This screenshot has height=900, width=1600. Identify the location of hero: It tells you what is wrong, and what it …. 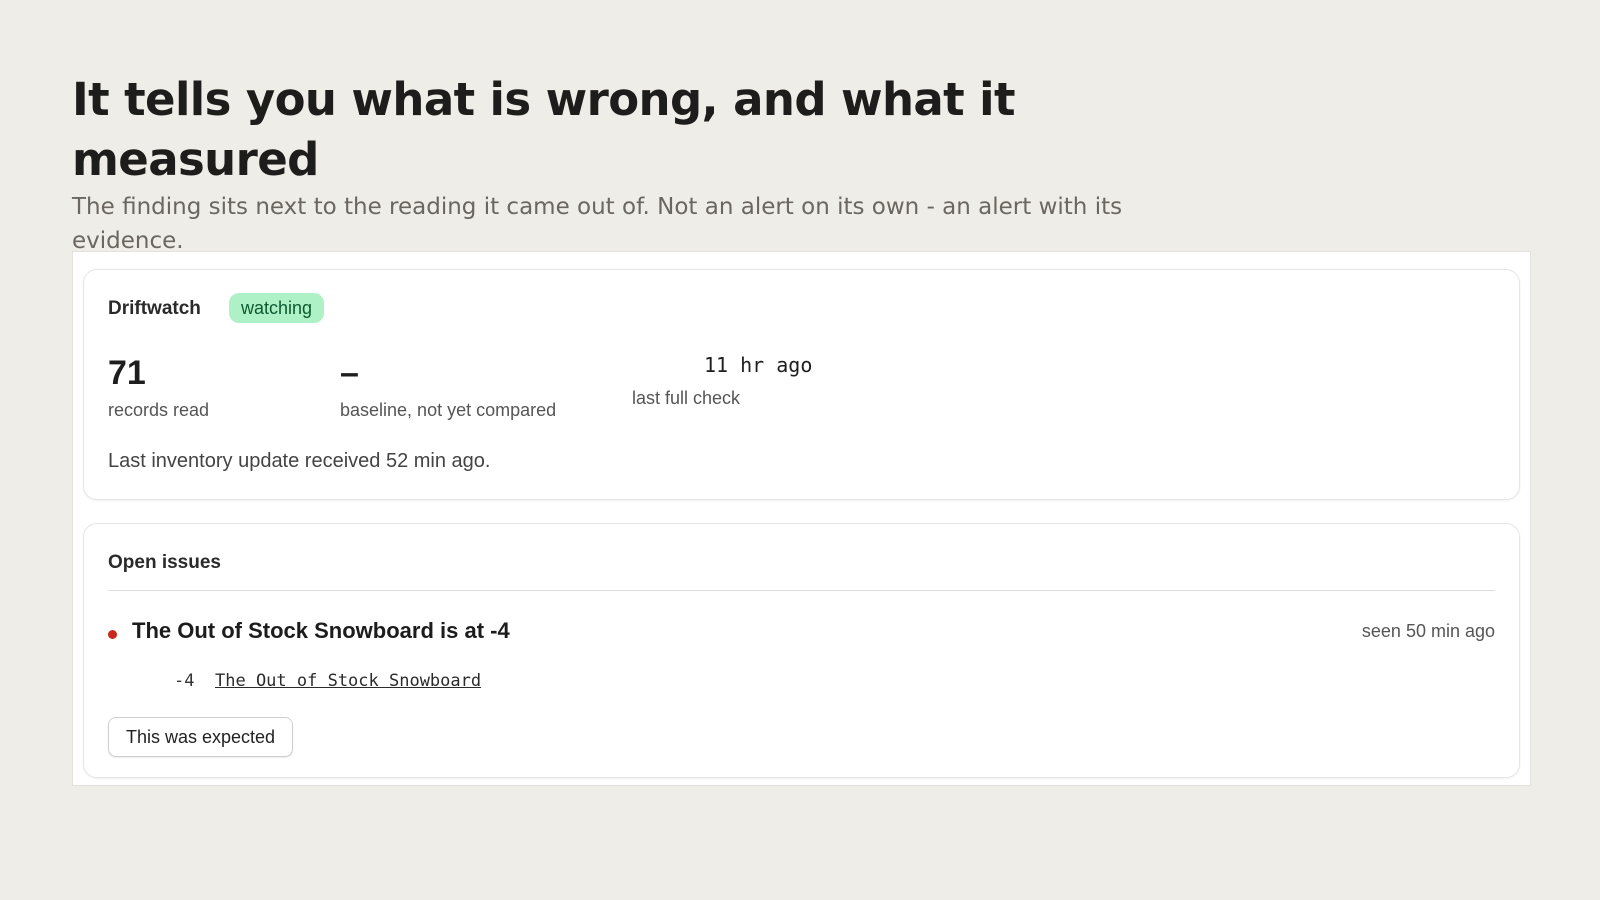
(612, 164).